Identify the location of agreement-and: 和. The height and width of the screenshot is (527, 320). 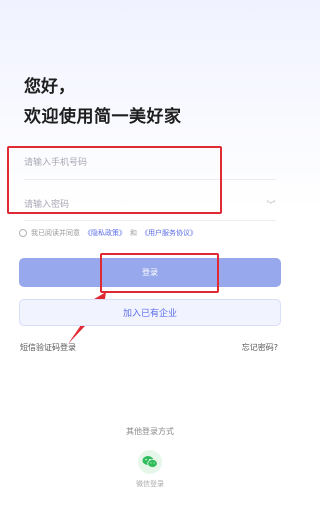
(133, 233).